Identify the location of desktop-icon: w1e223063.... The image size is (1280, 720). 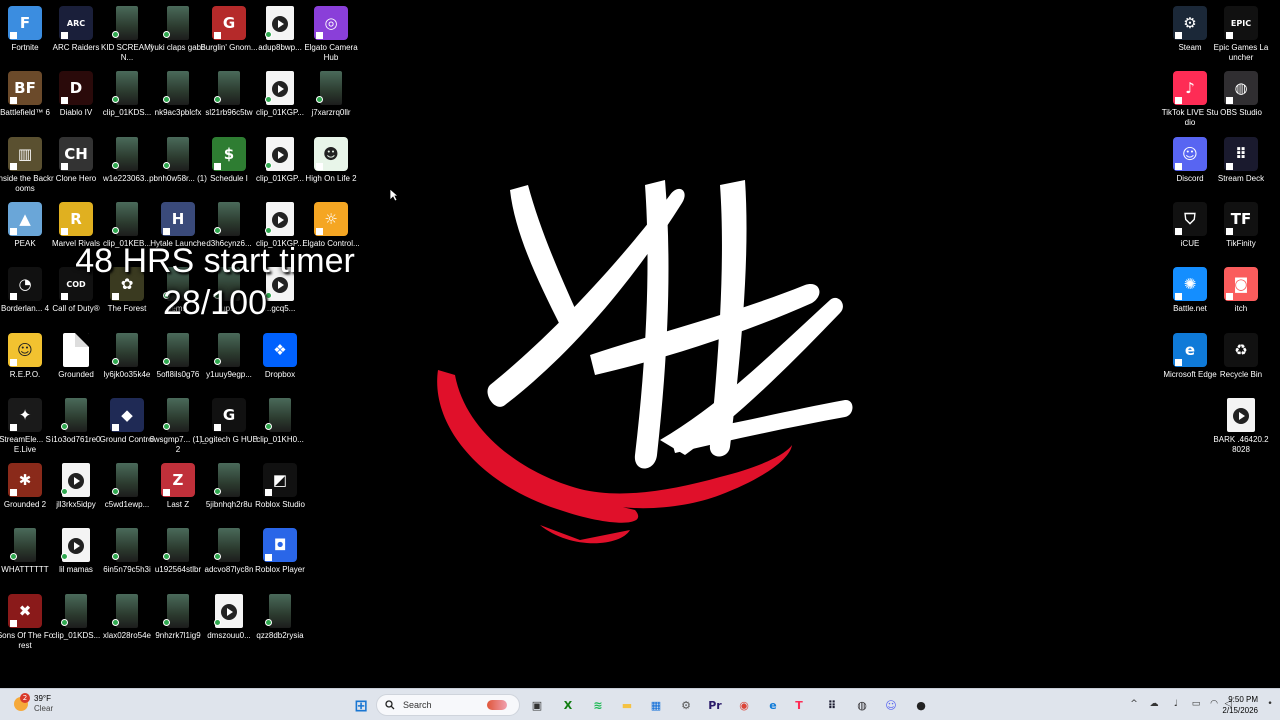
(127, 164).